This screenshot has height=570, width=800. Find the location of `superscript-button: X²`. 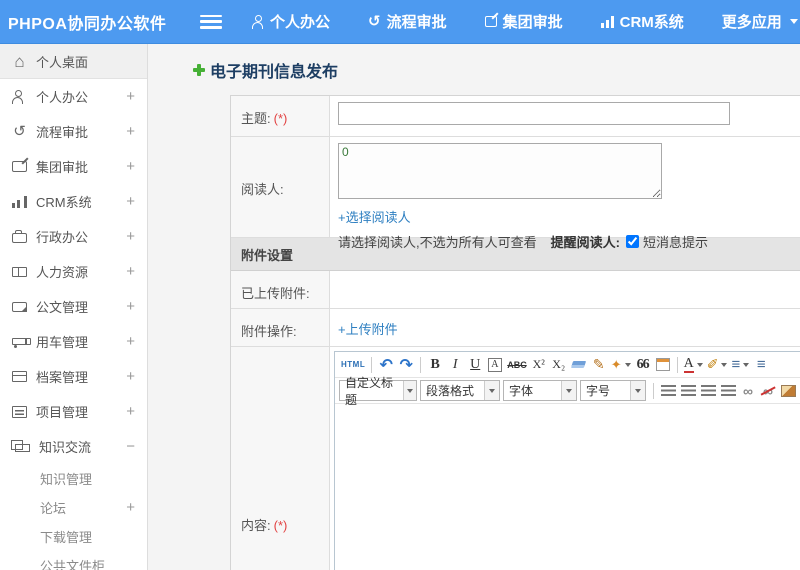

superscript-button: X² is located at coordinates (539, 365).